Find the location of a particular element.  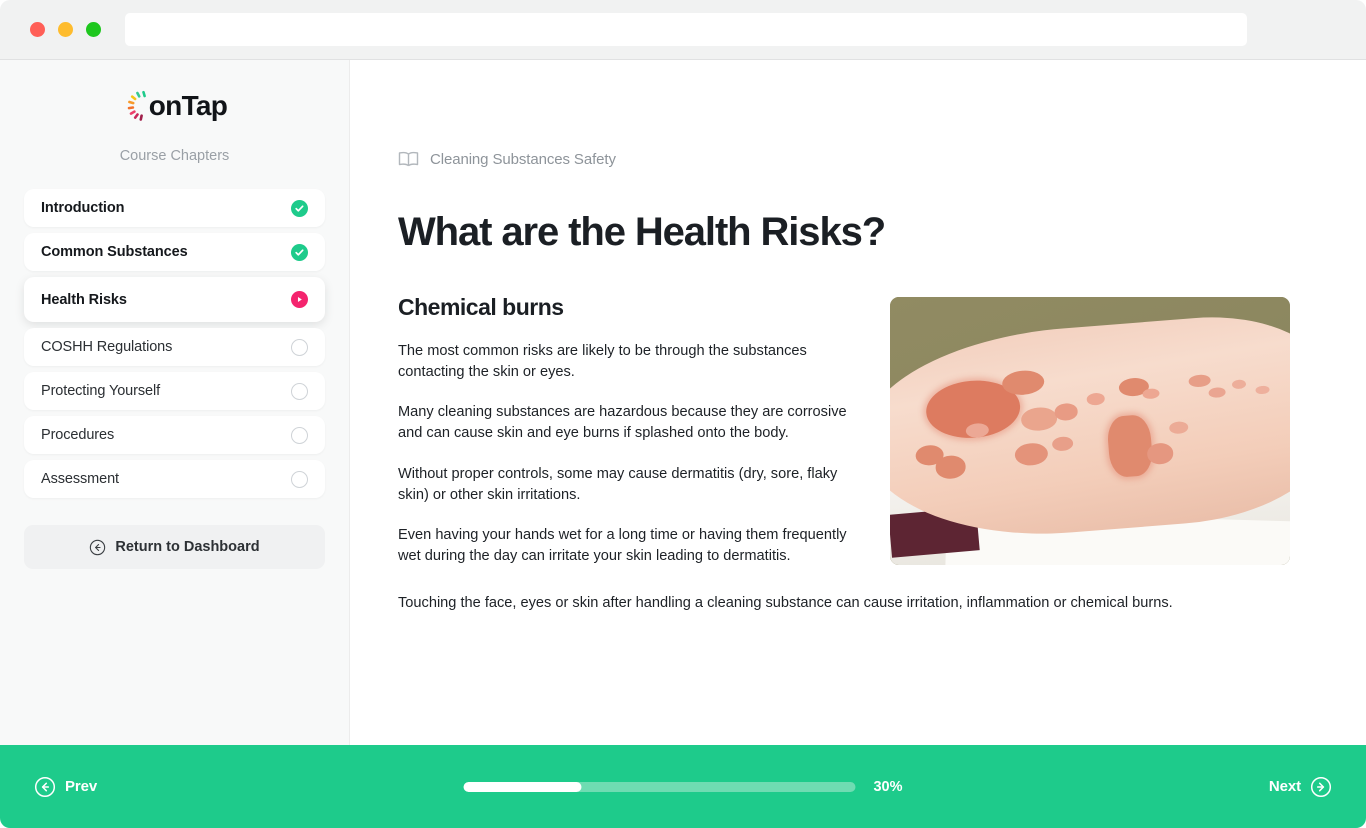

play-icon is located at coordinates (299, 299).